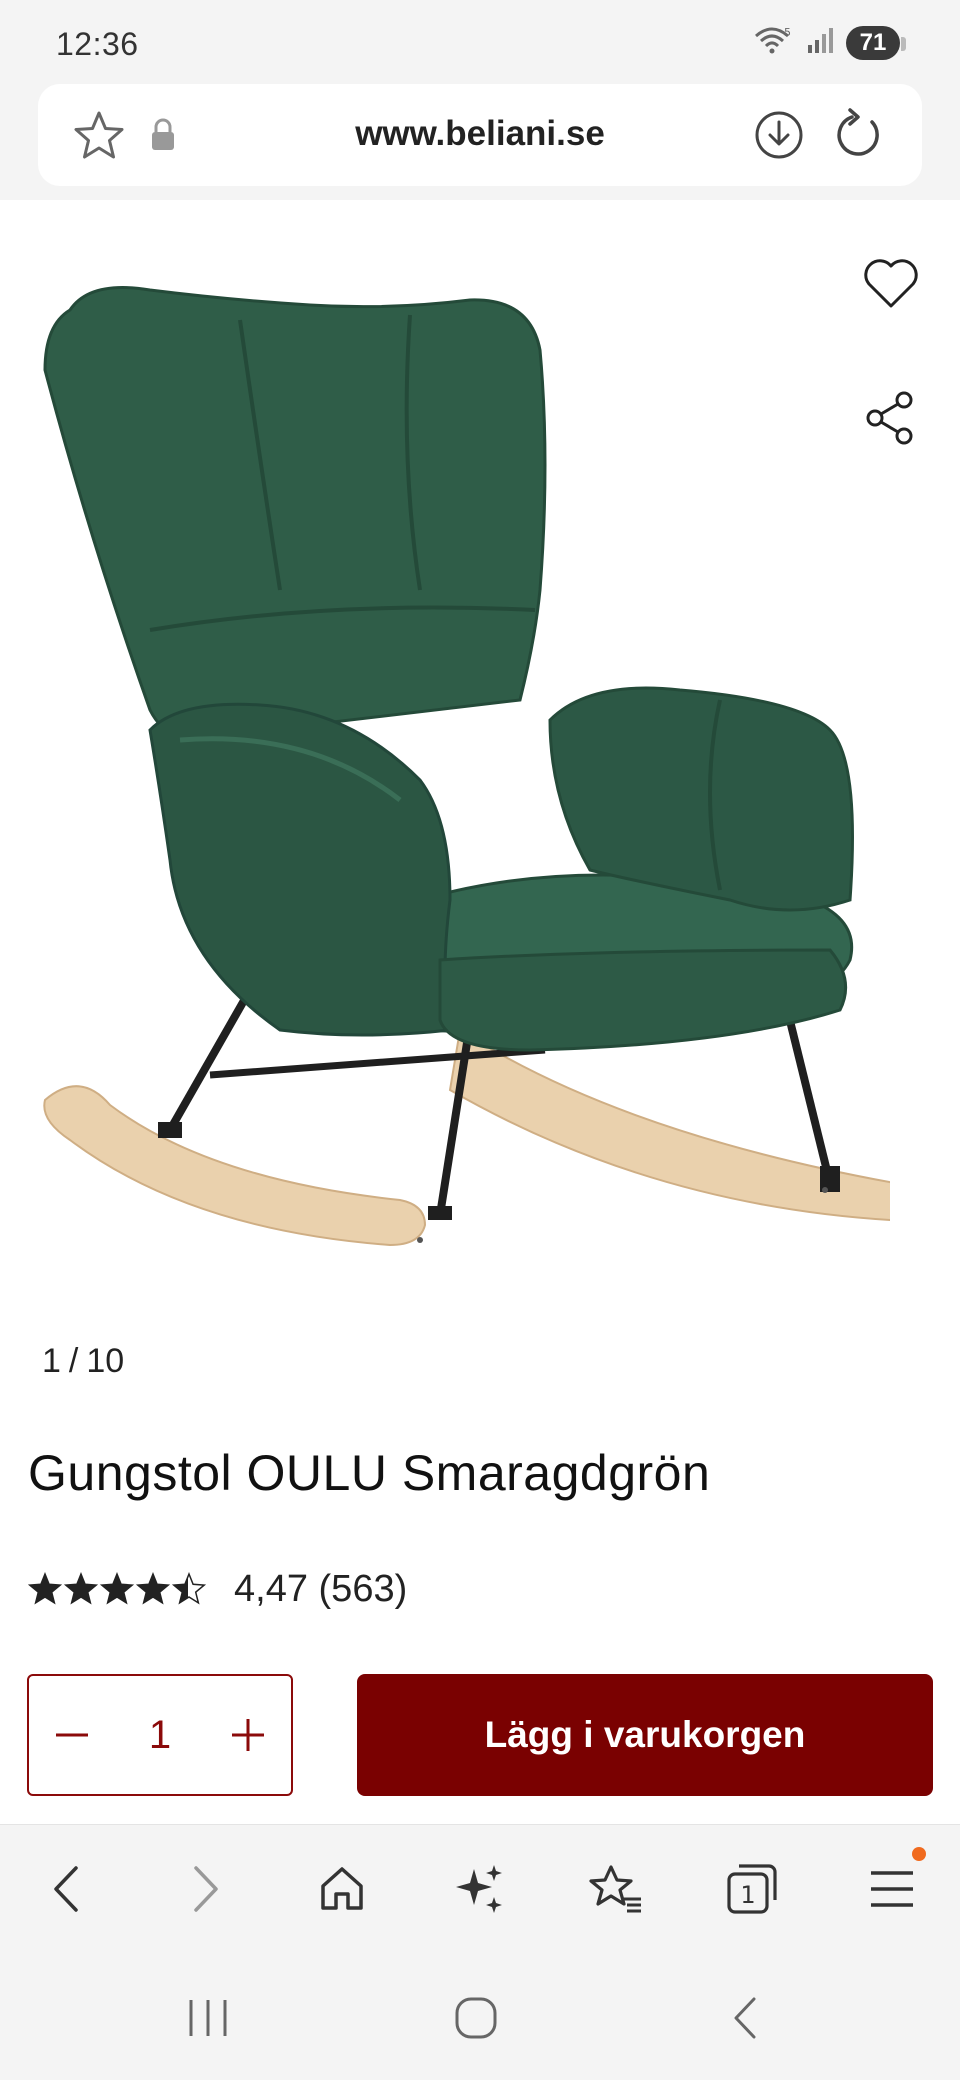  I want to click on share-icon, so click(890, 420).